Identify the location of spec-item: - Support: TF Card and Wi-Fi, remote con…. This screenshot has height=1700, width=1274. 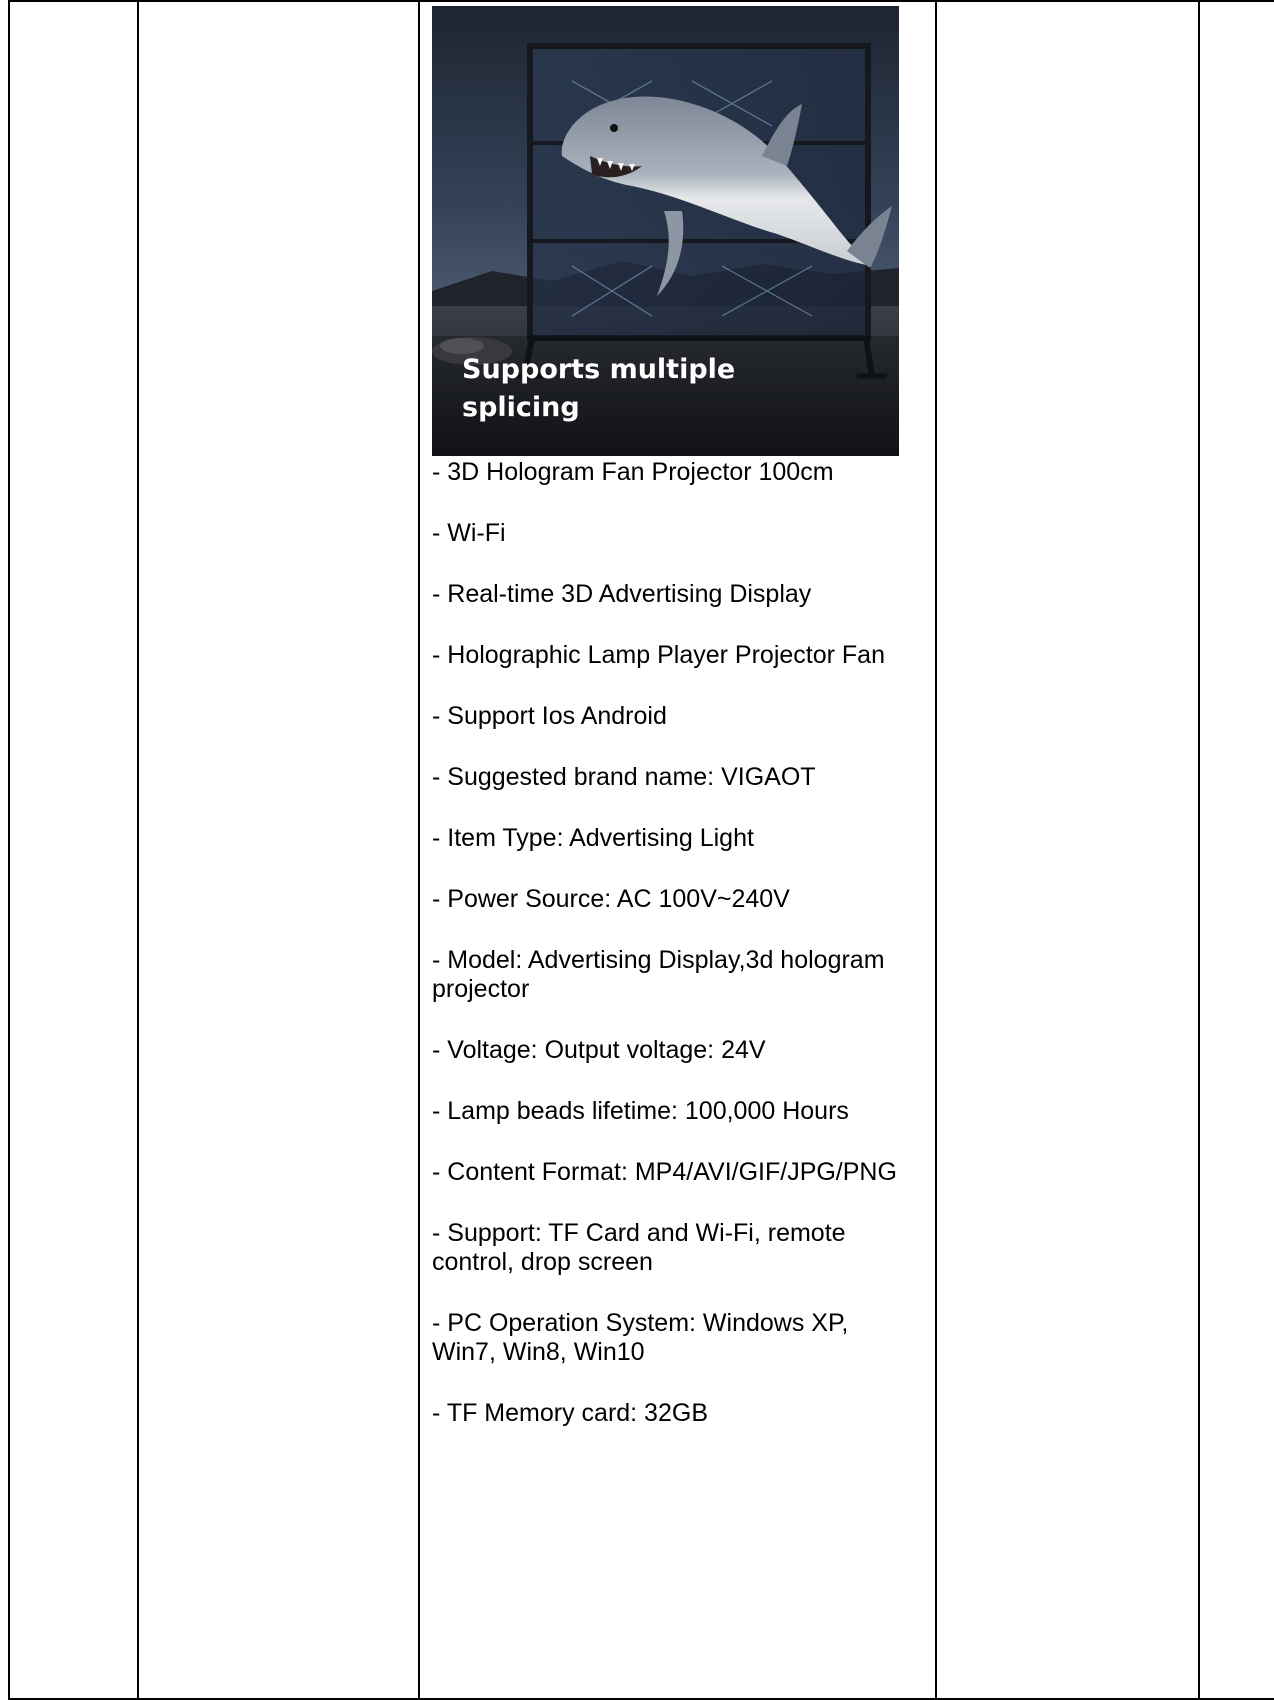
(639, 1247).